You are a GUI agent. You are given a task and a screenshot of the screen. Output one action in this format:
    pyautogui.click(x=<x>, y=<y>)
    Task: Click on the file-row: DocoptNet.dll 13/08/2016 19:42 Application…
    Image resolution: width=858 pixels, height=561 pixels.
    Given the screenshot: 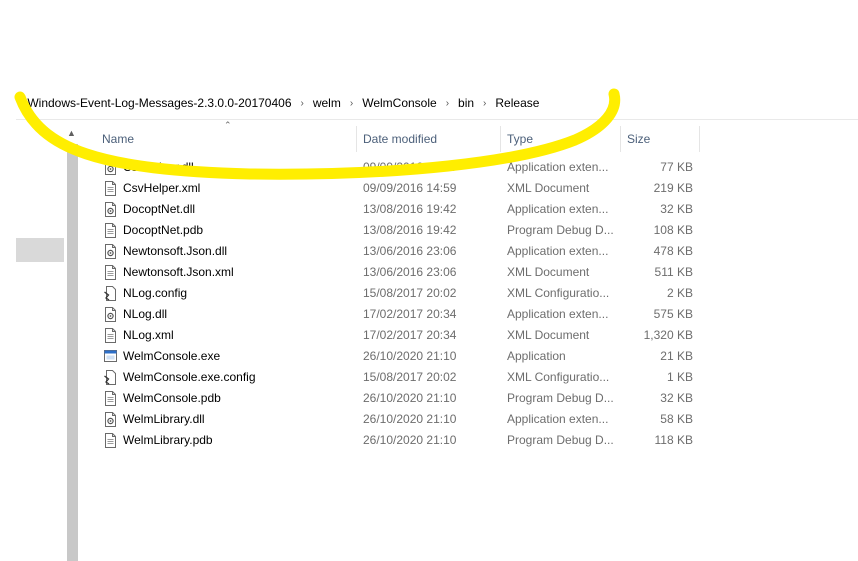 What is the action you would take?
    pyautogui.click(x=398, y=209)
    